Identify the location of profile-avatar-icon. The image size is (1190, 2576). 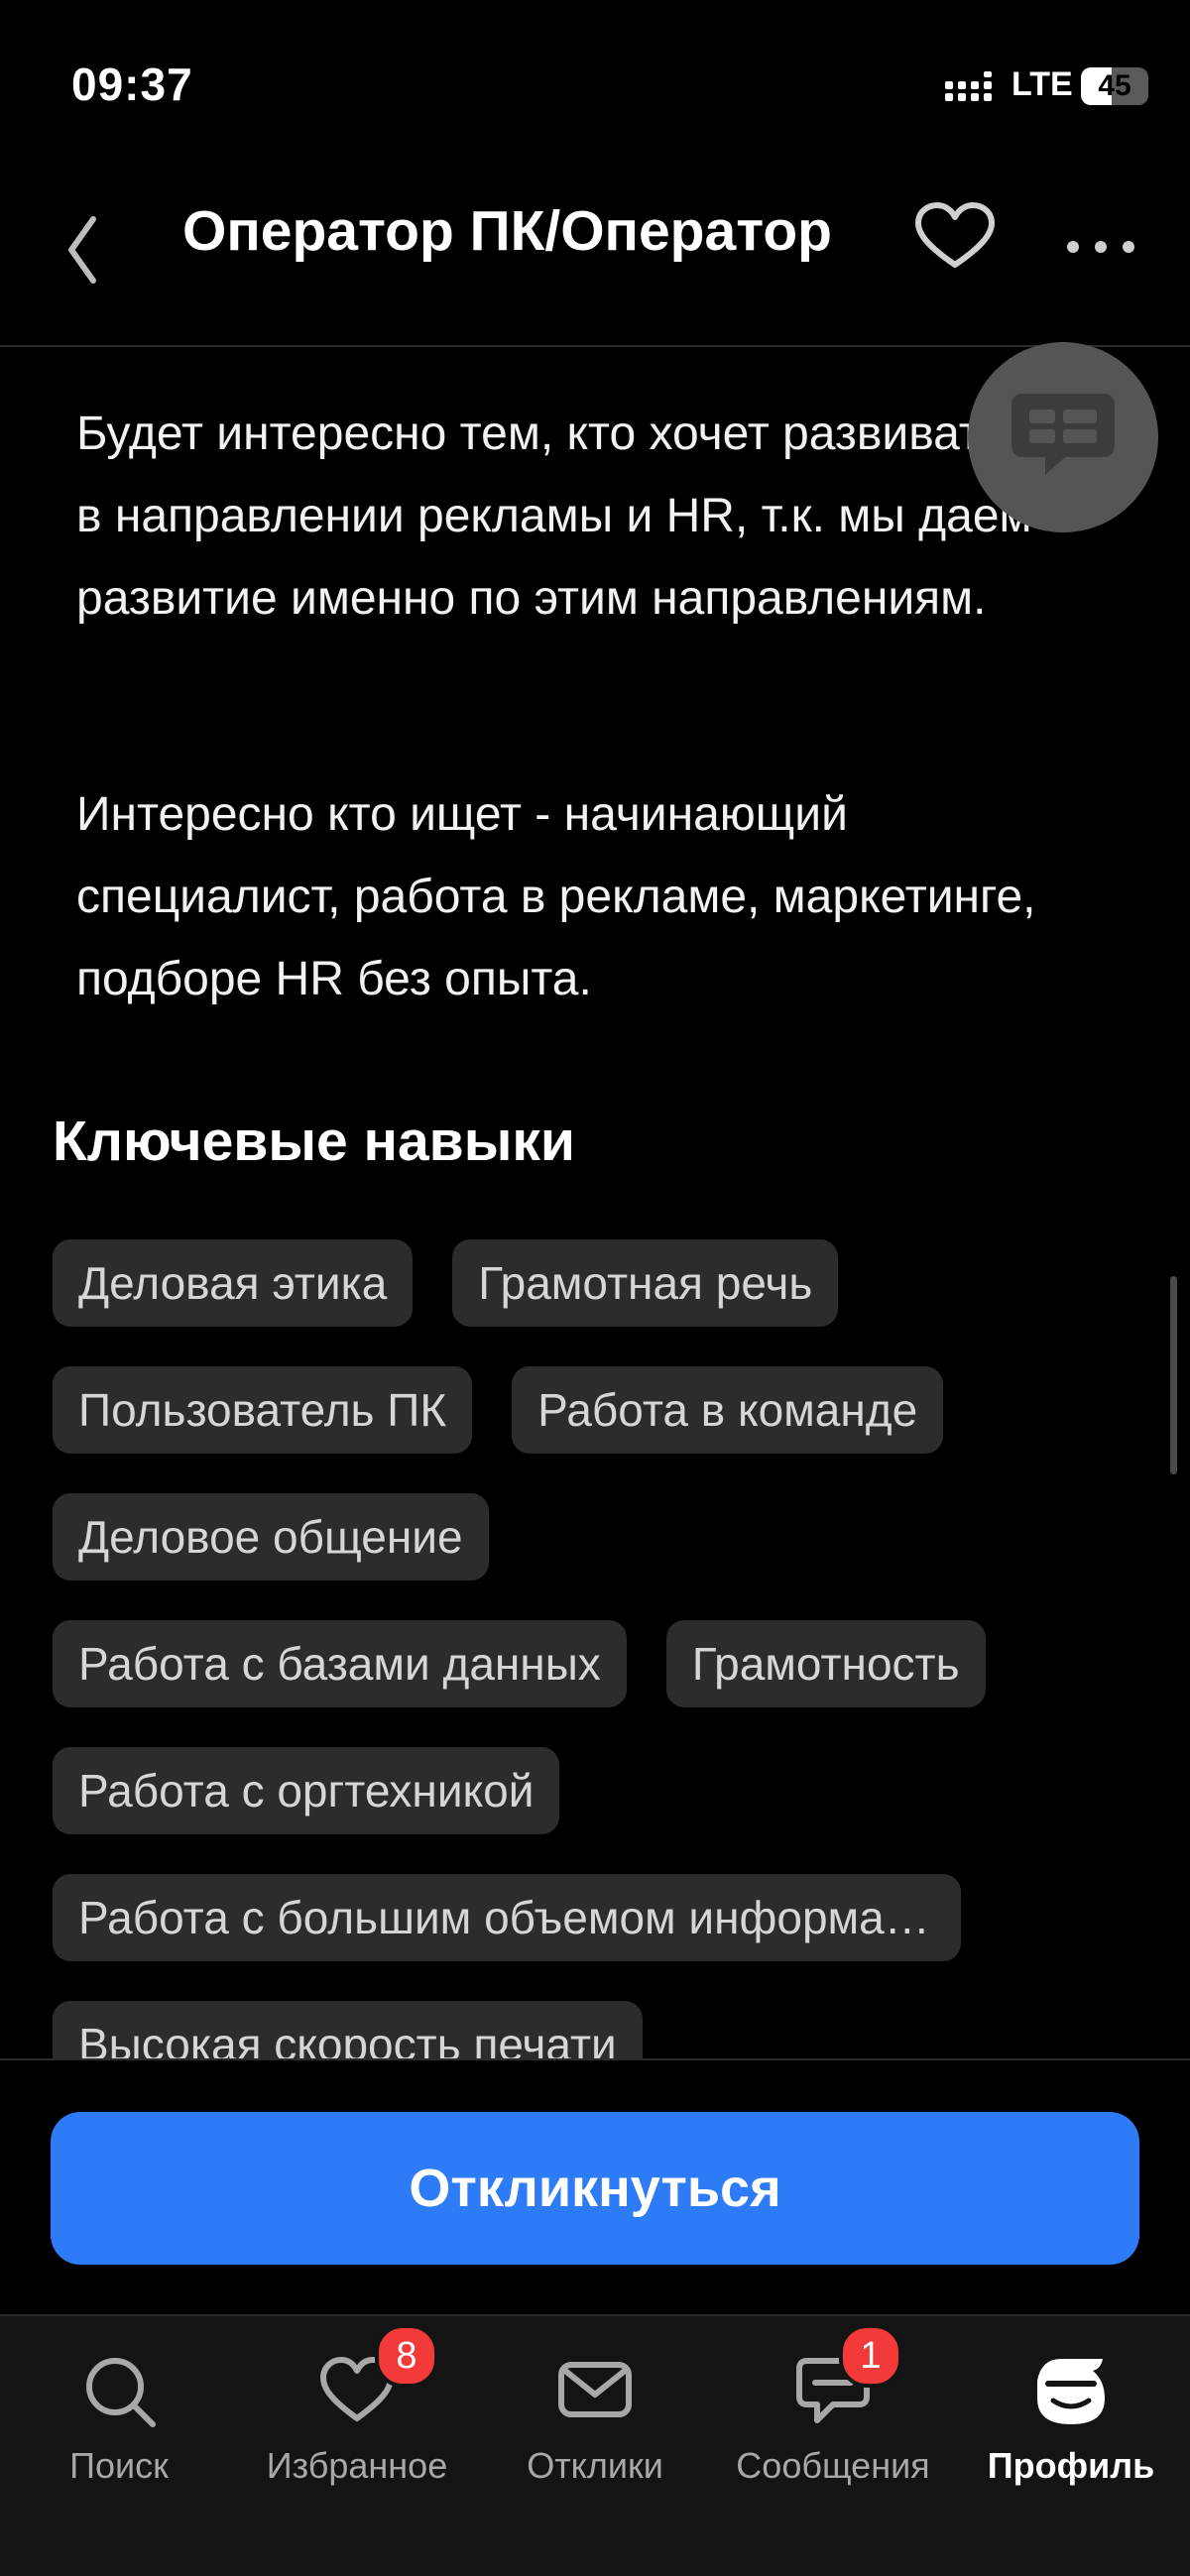
(1071, 2391).